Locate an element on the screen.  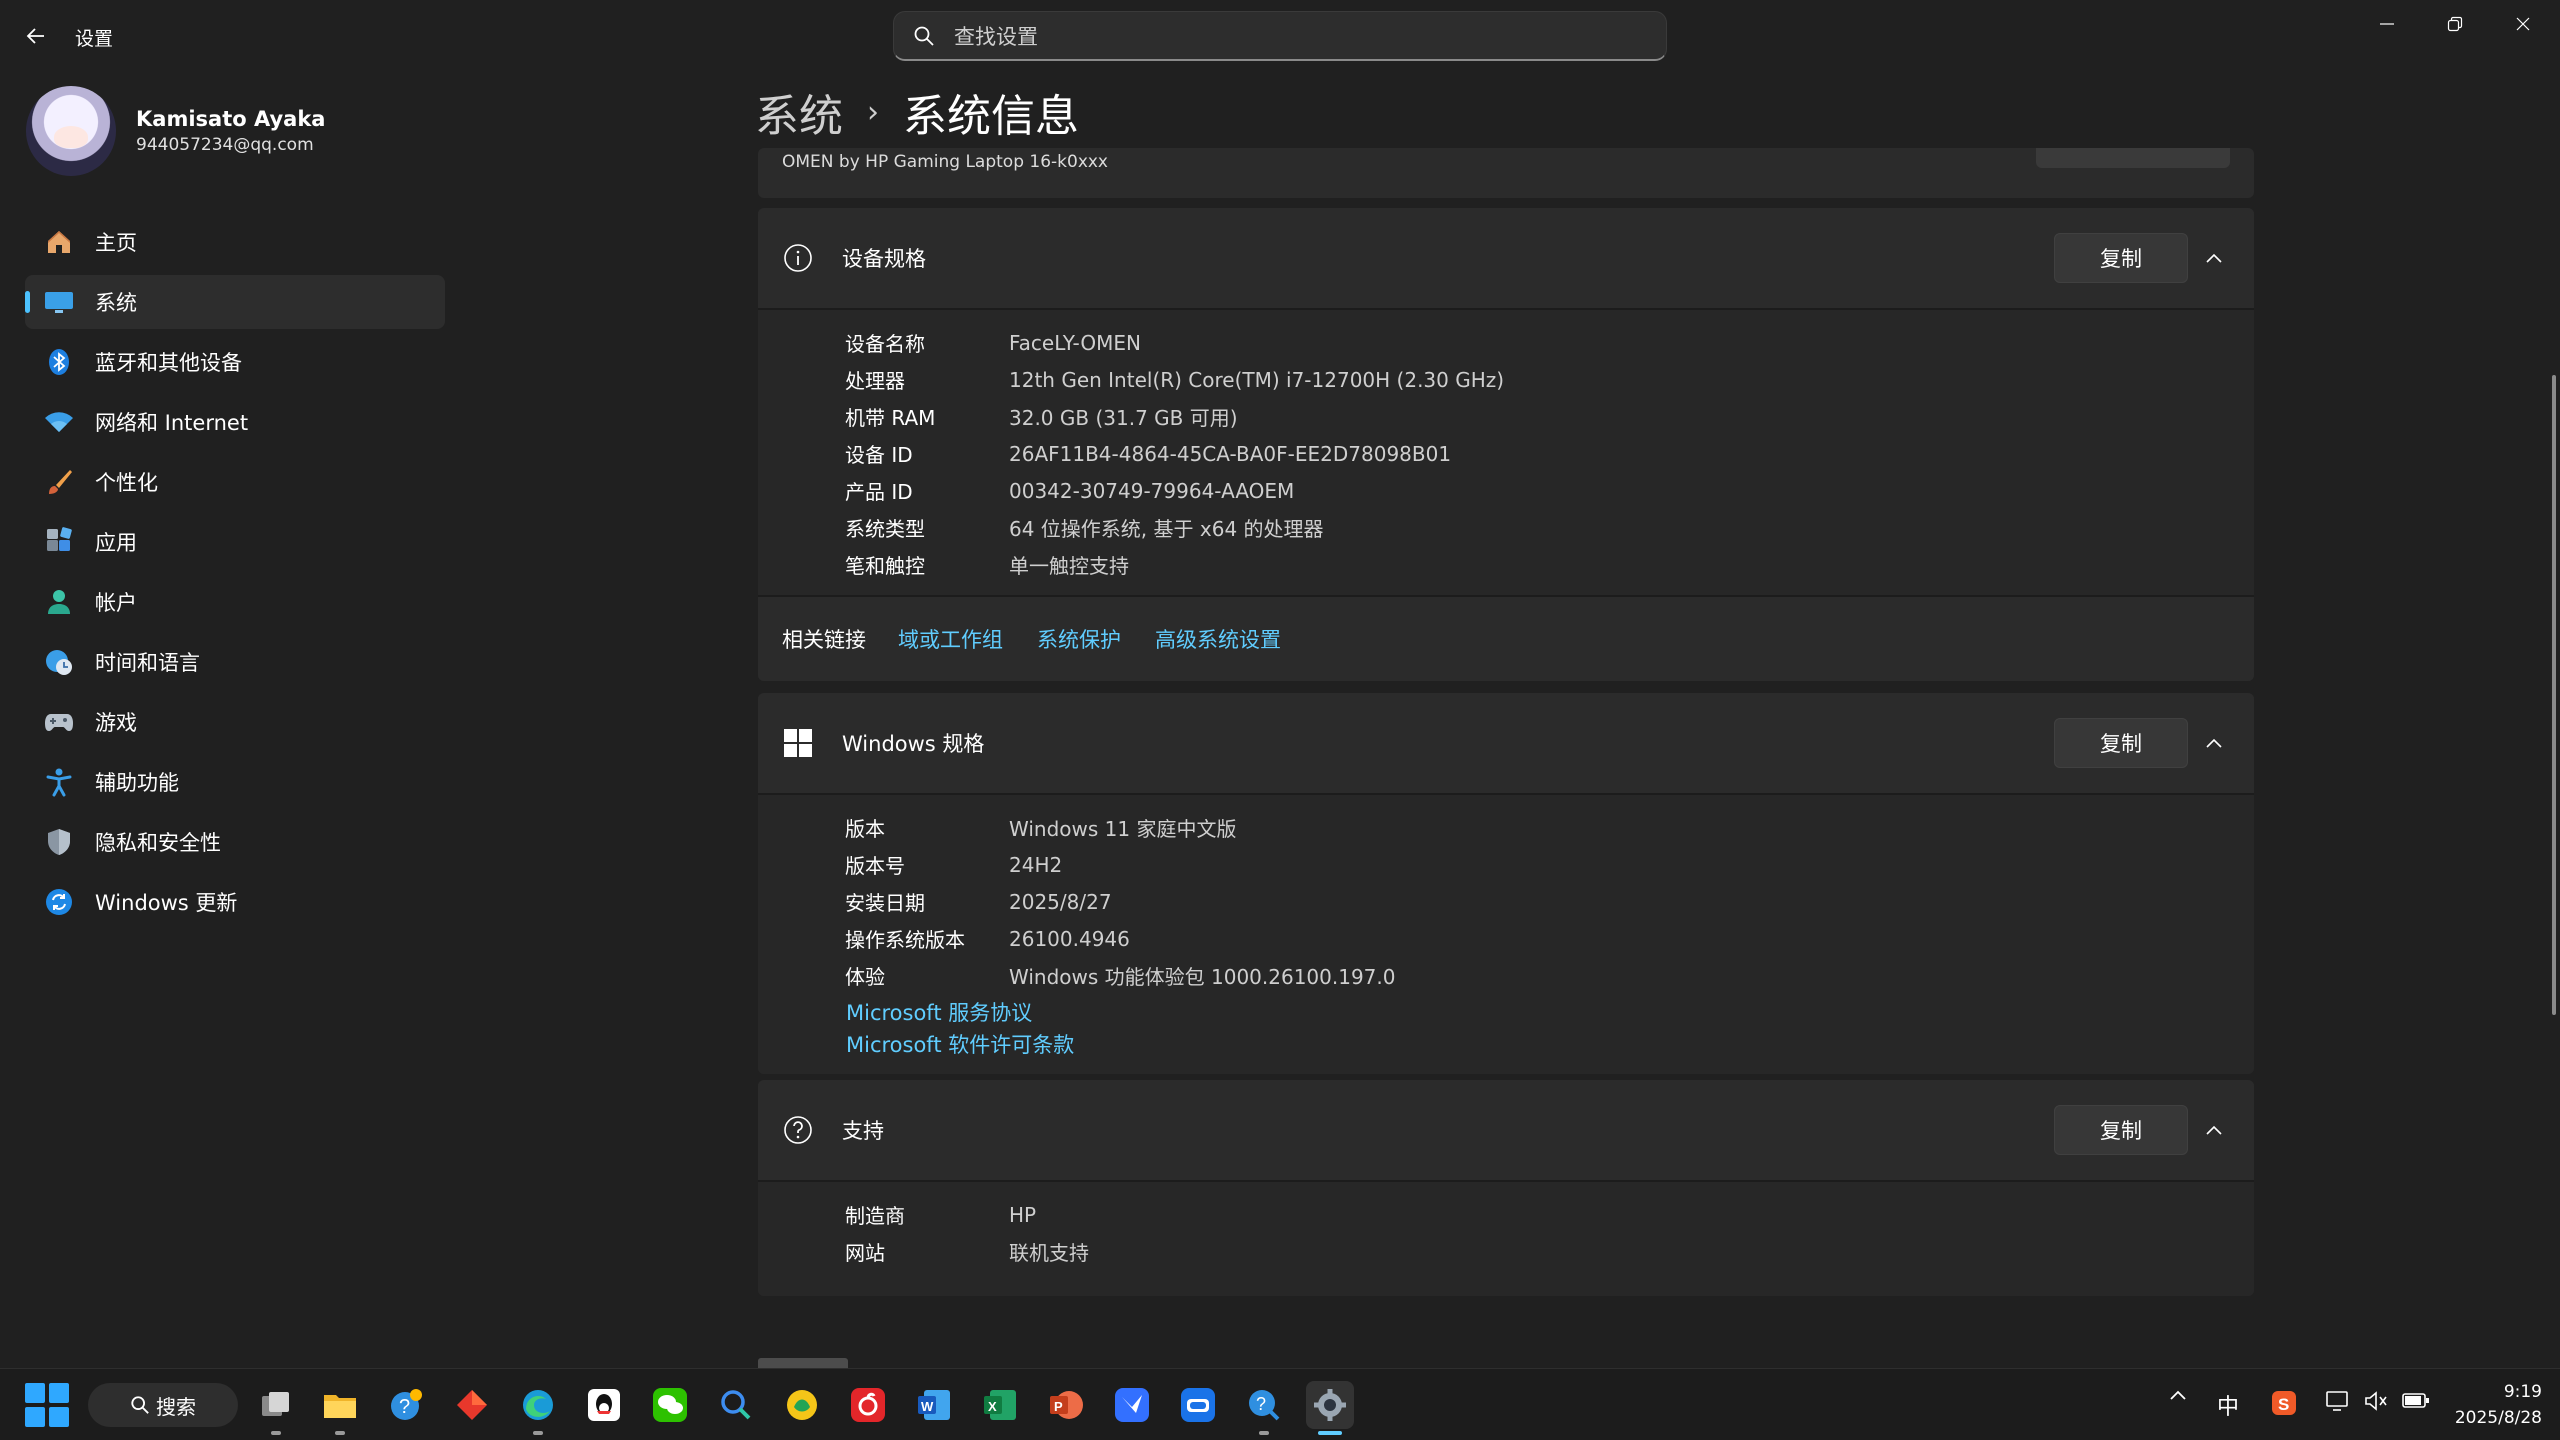
brush-icon is located at coordinates (59, 482).